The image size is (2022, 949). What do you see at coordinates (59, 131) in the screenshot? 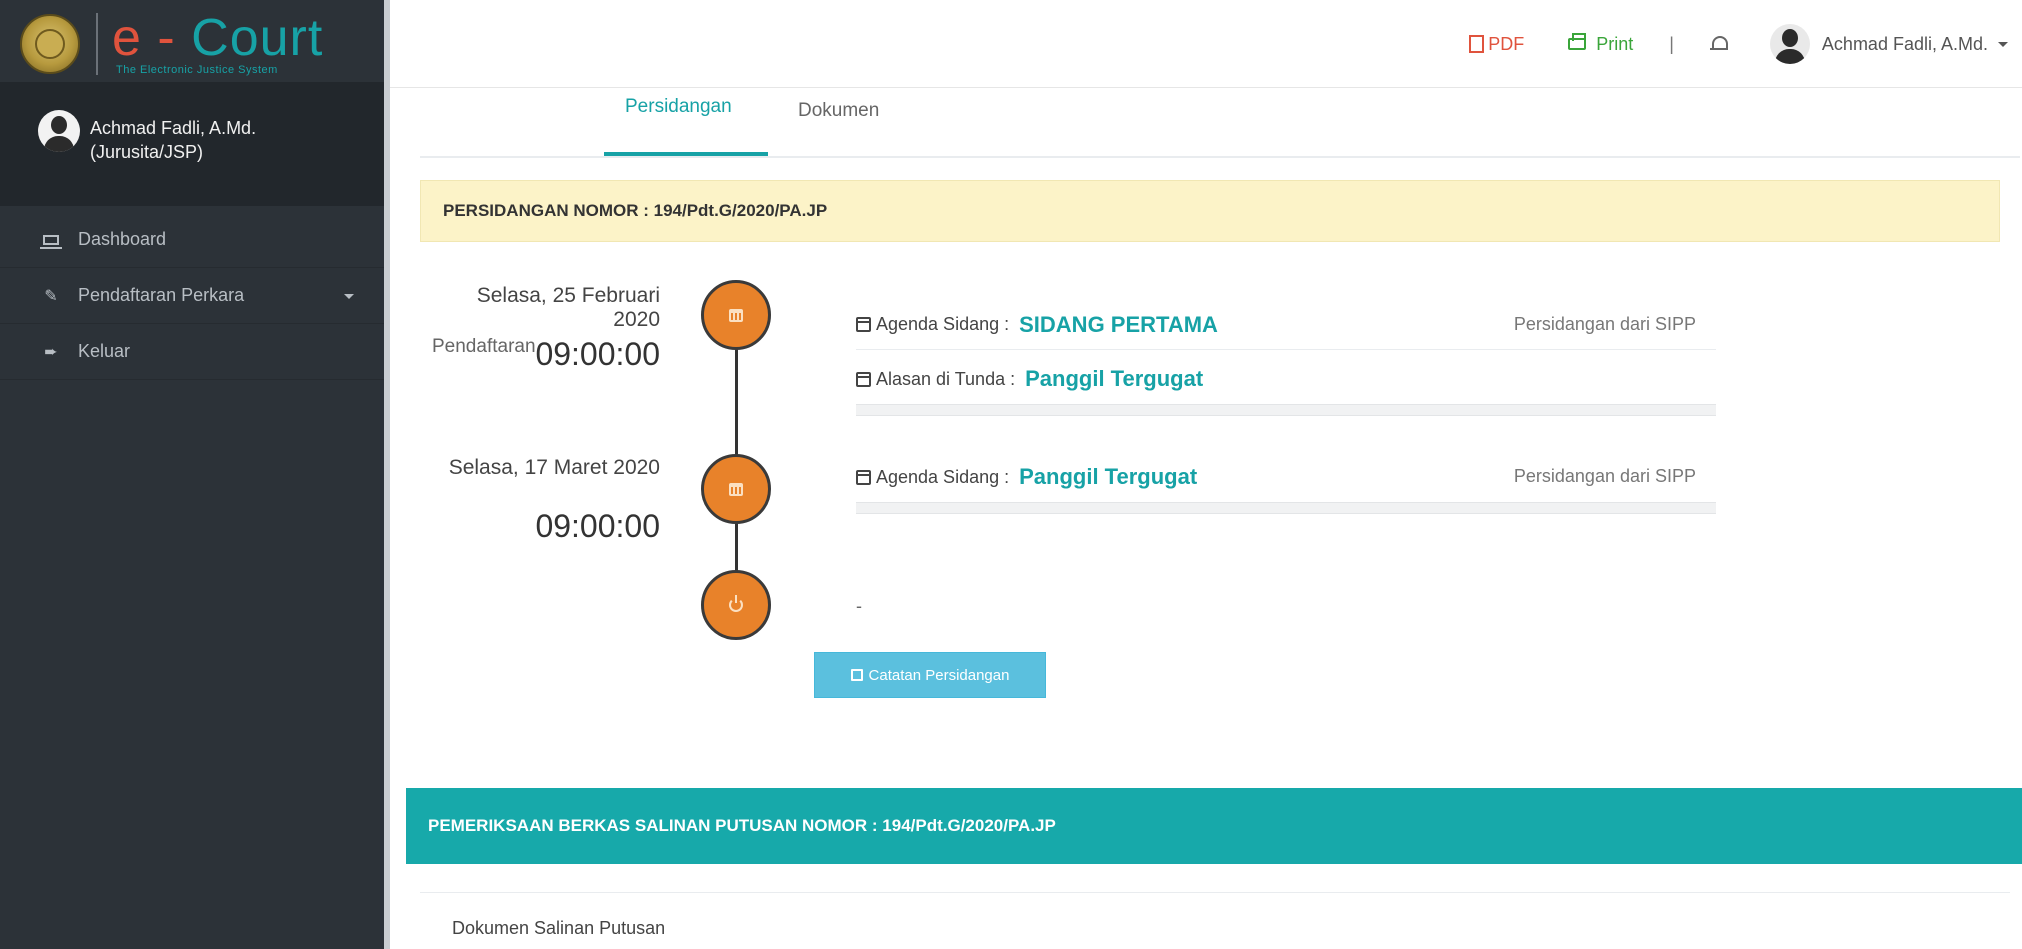
I see `avatar` at bounding box center [59, 131].